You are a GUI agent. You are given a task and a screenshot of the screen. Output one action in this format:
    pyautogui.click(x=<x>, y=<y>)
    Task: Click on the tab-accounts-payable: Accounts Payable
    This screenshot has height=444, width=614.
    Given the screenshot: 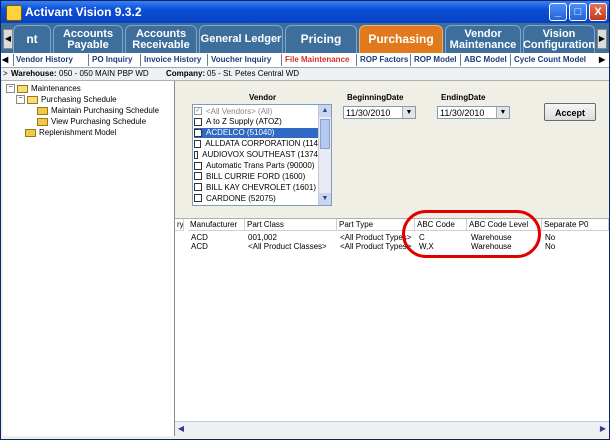 What is the action you would take?
    pyautogui.click(x=88, y=39)
    